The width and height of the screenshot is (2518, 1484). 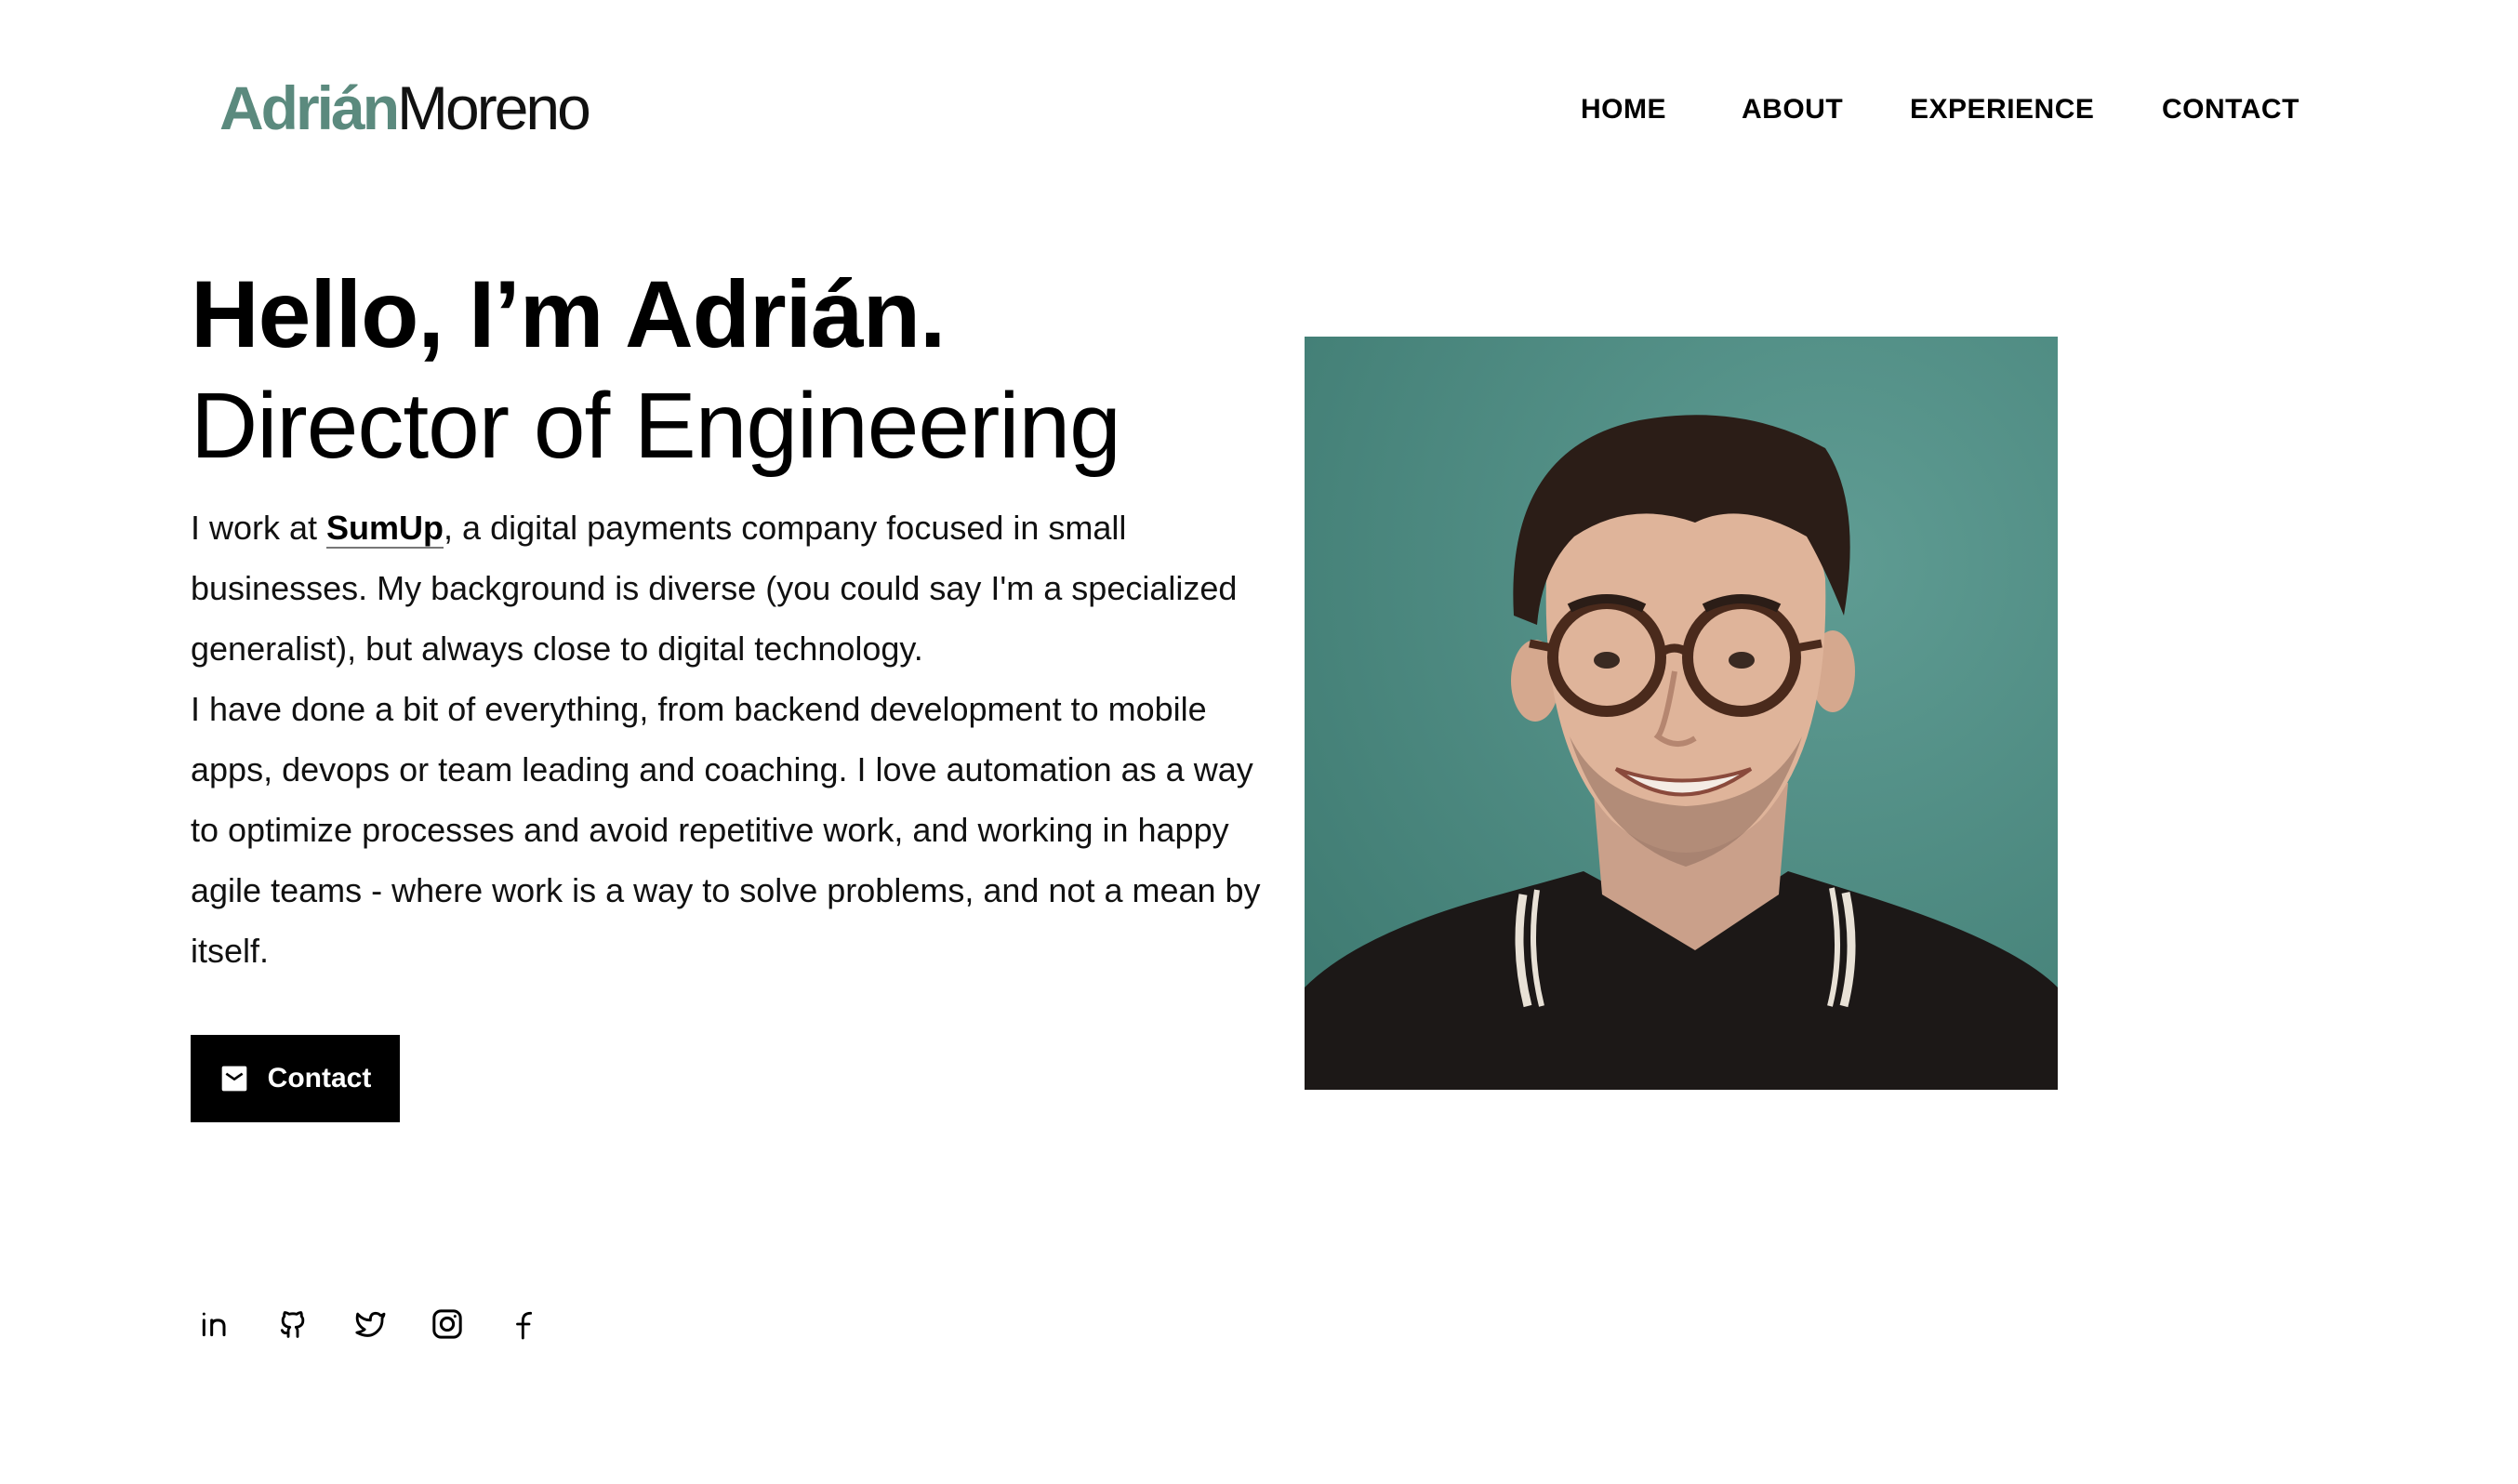 I want to click on linkedin-link, so click(x=215, y=1324).